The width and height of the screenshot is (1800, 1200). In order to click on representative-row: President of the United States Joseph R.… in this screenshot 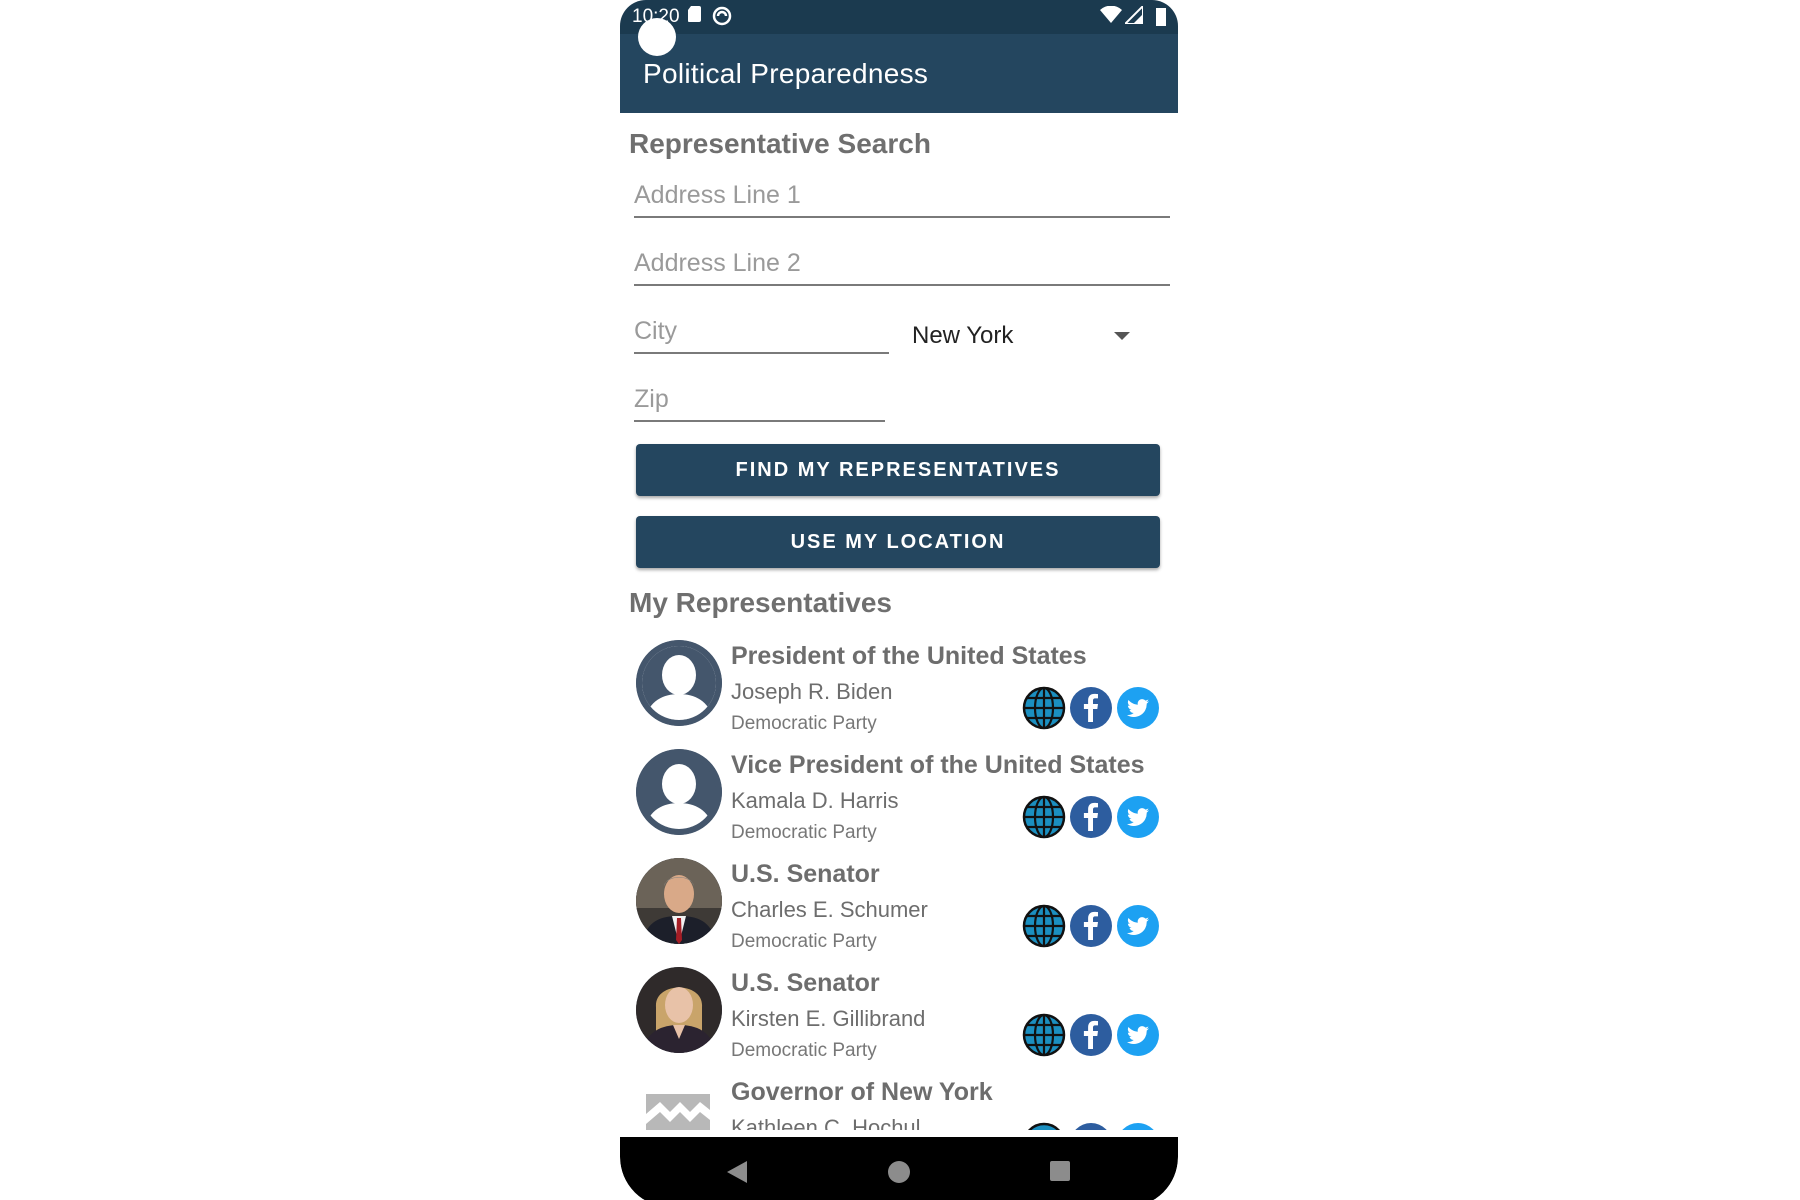, I will do `click(899, 682)`.